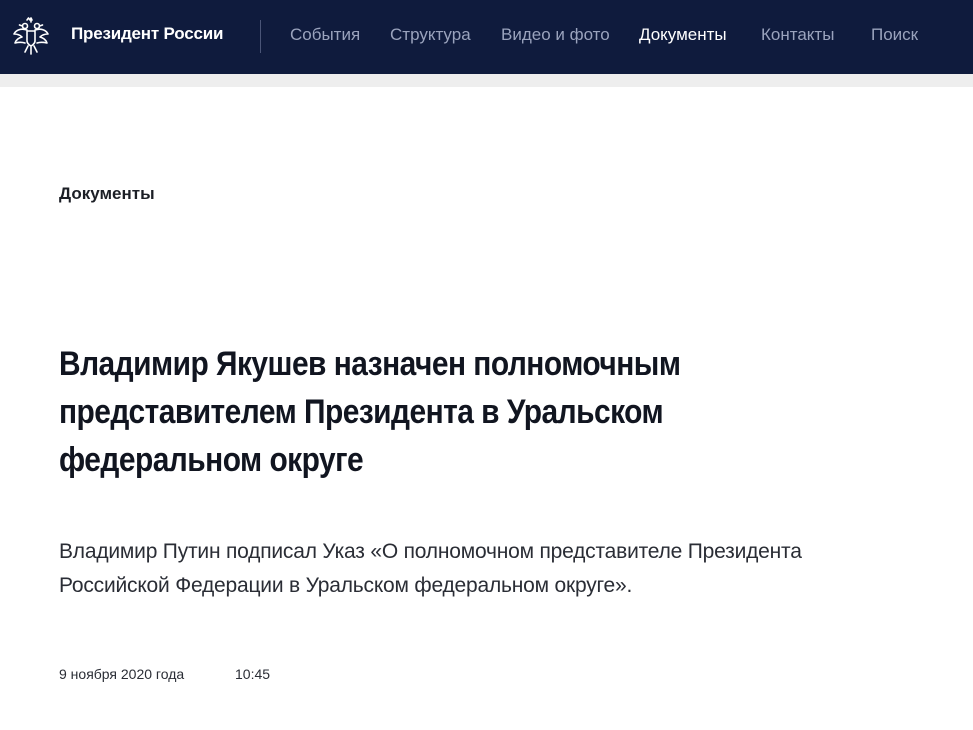  What do you see at coordinates (683, 35) in the screenshot?
I see `nav-item-documents: Документы` at bounding box center [683, 35].